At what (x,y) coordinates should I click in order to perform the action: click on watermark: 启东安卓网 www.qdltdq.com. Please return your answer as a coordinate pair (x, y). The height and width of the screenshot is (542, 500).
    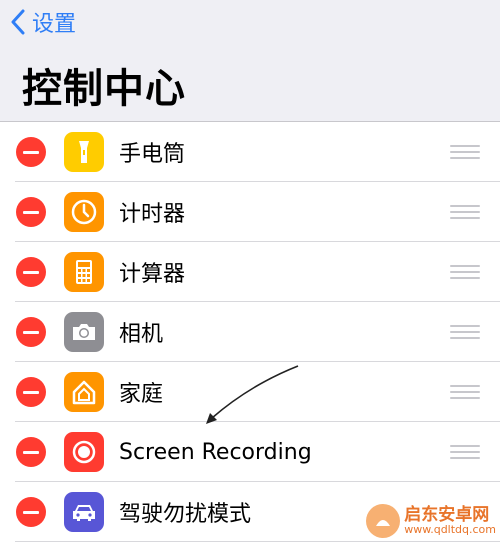
    Looking at the image, I should click on (431, 521).